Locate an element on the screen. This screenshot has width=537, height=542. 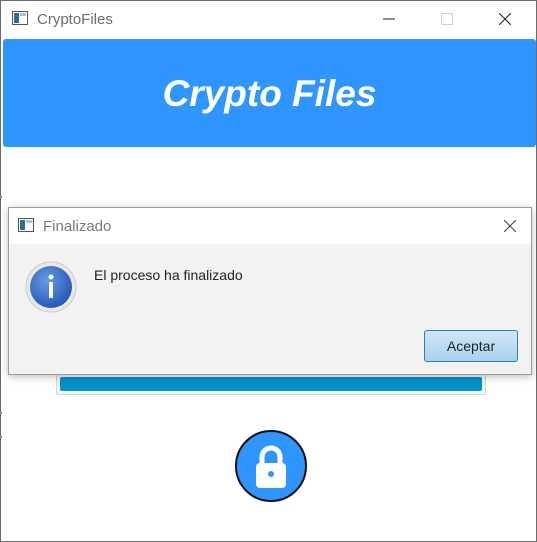
dialog-title-bar: Finalizado is located at coordinates (270, 226).